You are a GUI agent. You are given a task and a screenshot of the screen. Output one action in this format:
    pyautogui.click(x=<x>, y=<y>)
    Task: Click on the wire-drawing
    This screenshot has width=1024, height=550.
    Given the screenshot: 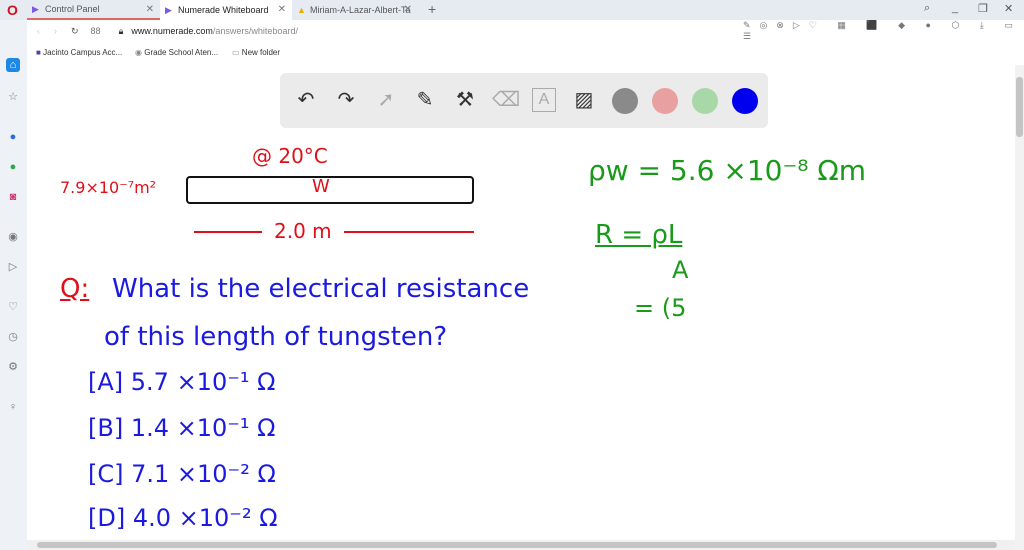 What is the action you would take?
    pyautogui.click(x=330, y=190)
    